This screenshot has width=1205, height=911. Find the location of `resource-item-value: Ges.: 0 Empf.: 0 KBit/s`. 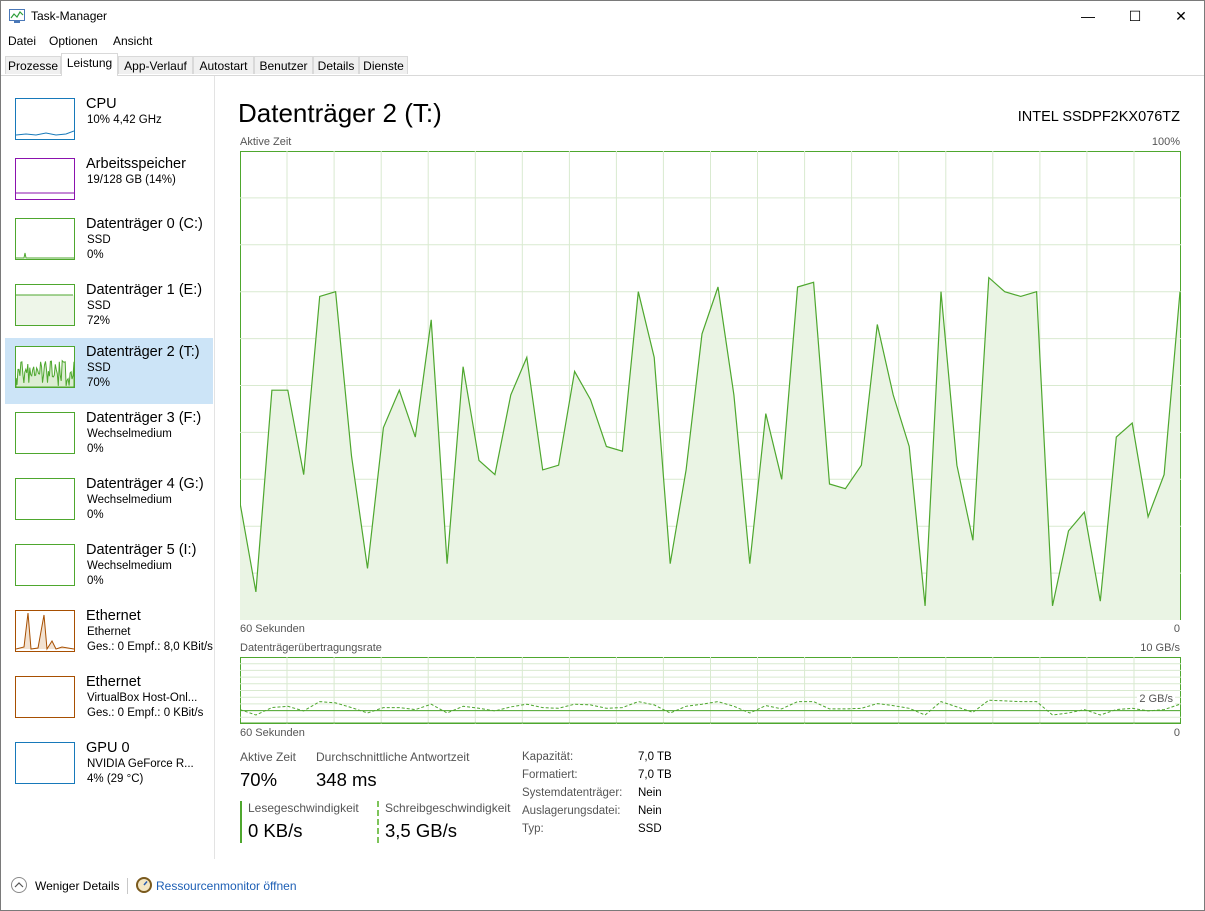

resource-item-value: Ges.: 0 Empf.: 0 KBit/s is located at coordinates (145, 713).